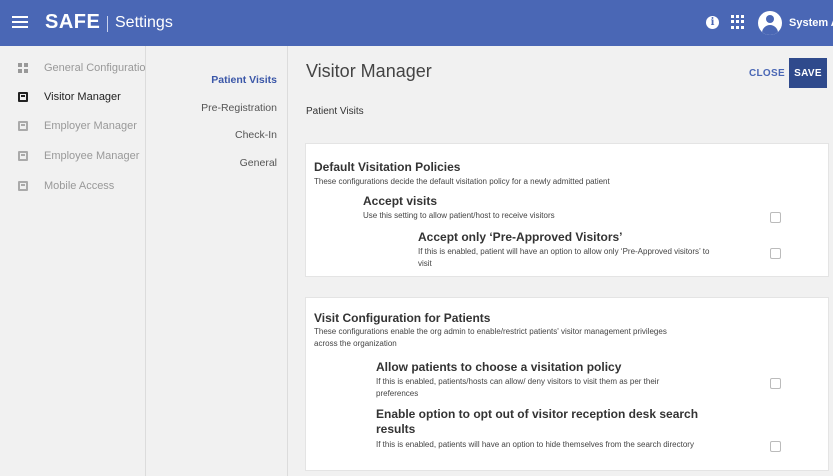 The width and height of the screenshot is (833, 476). Describe the element at coordinates (811, 23) in the screenshot. I see `user-name: System A` at that location.